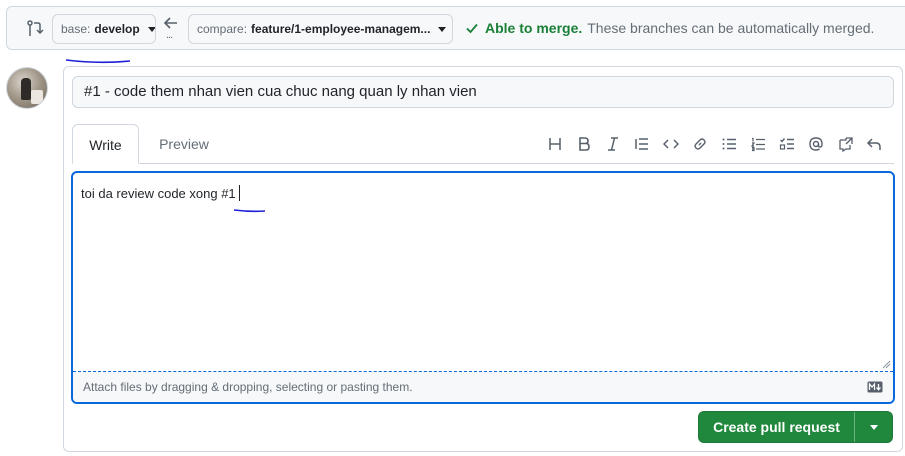 The height and width of the screenshot is (456, 905). Describe the element at coordinates (554, 144) in the screenshot. I see `heading-icon` at that location.